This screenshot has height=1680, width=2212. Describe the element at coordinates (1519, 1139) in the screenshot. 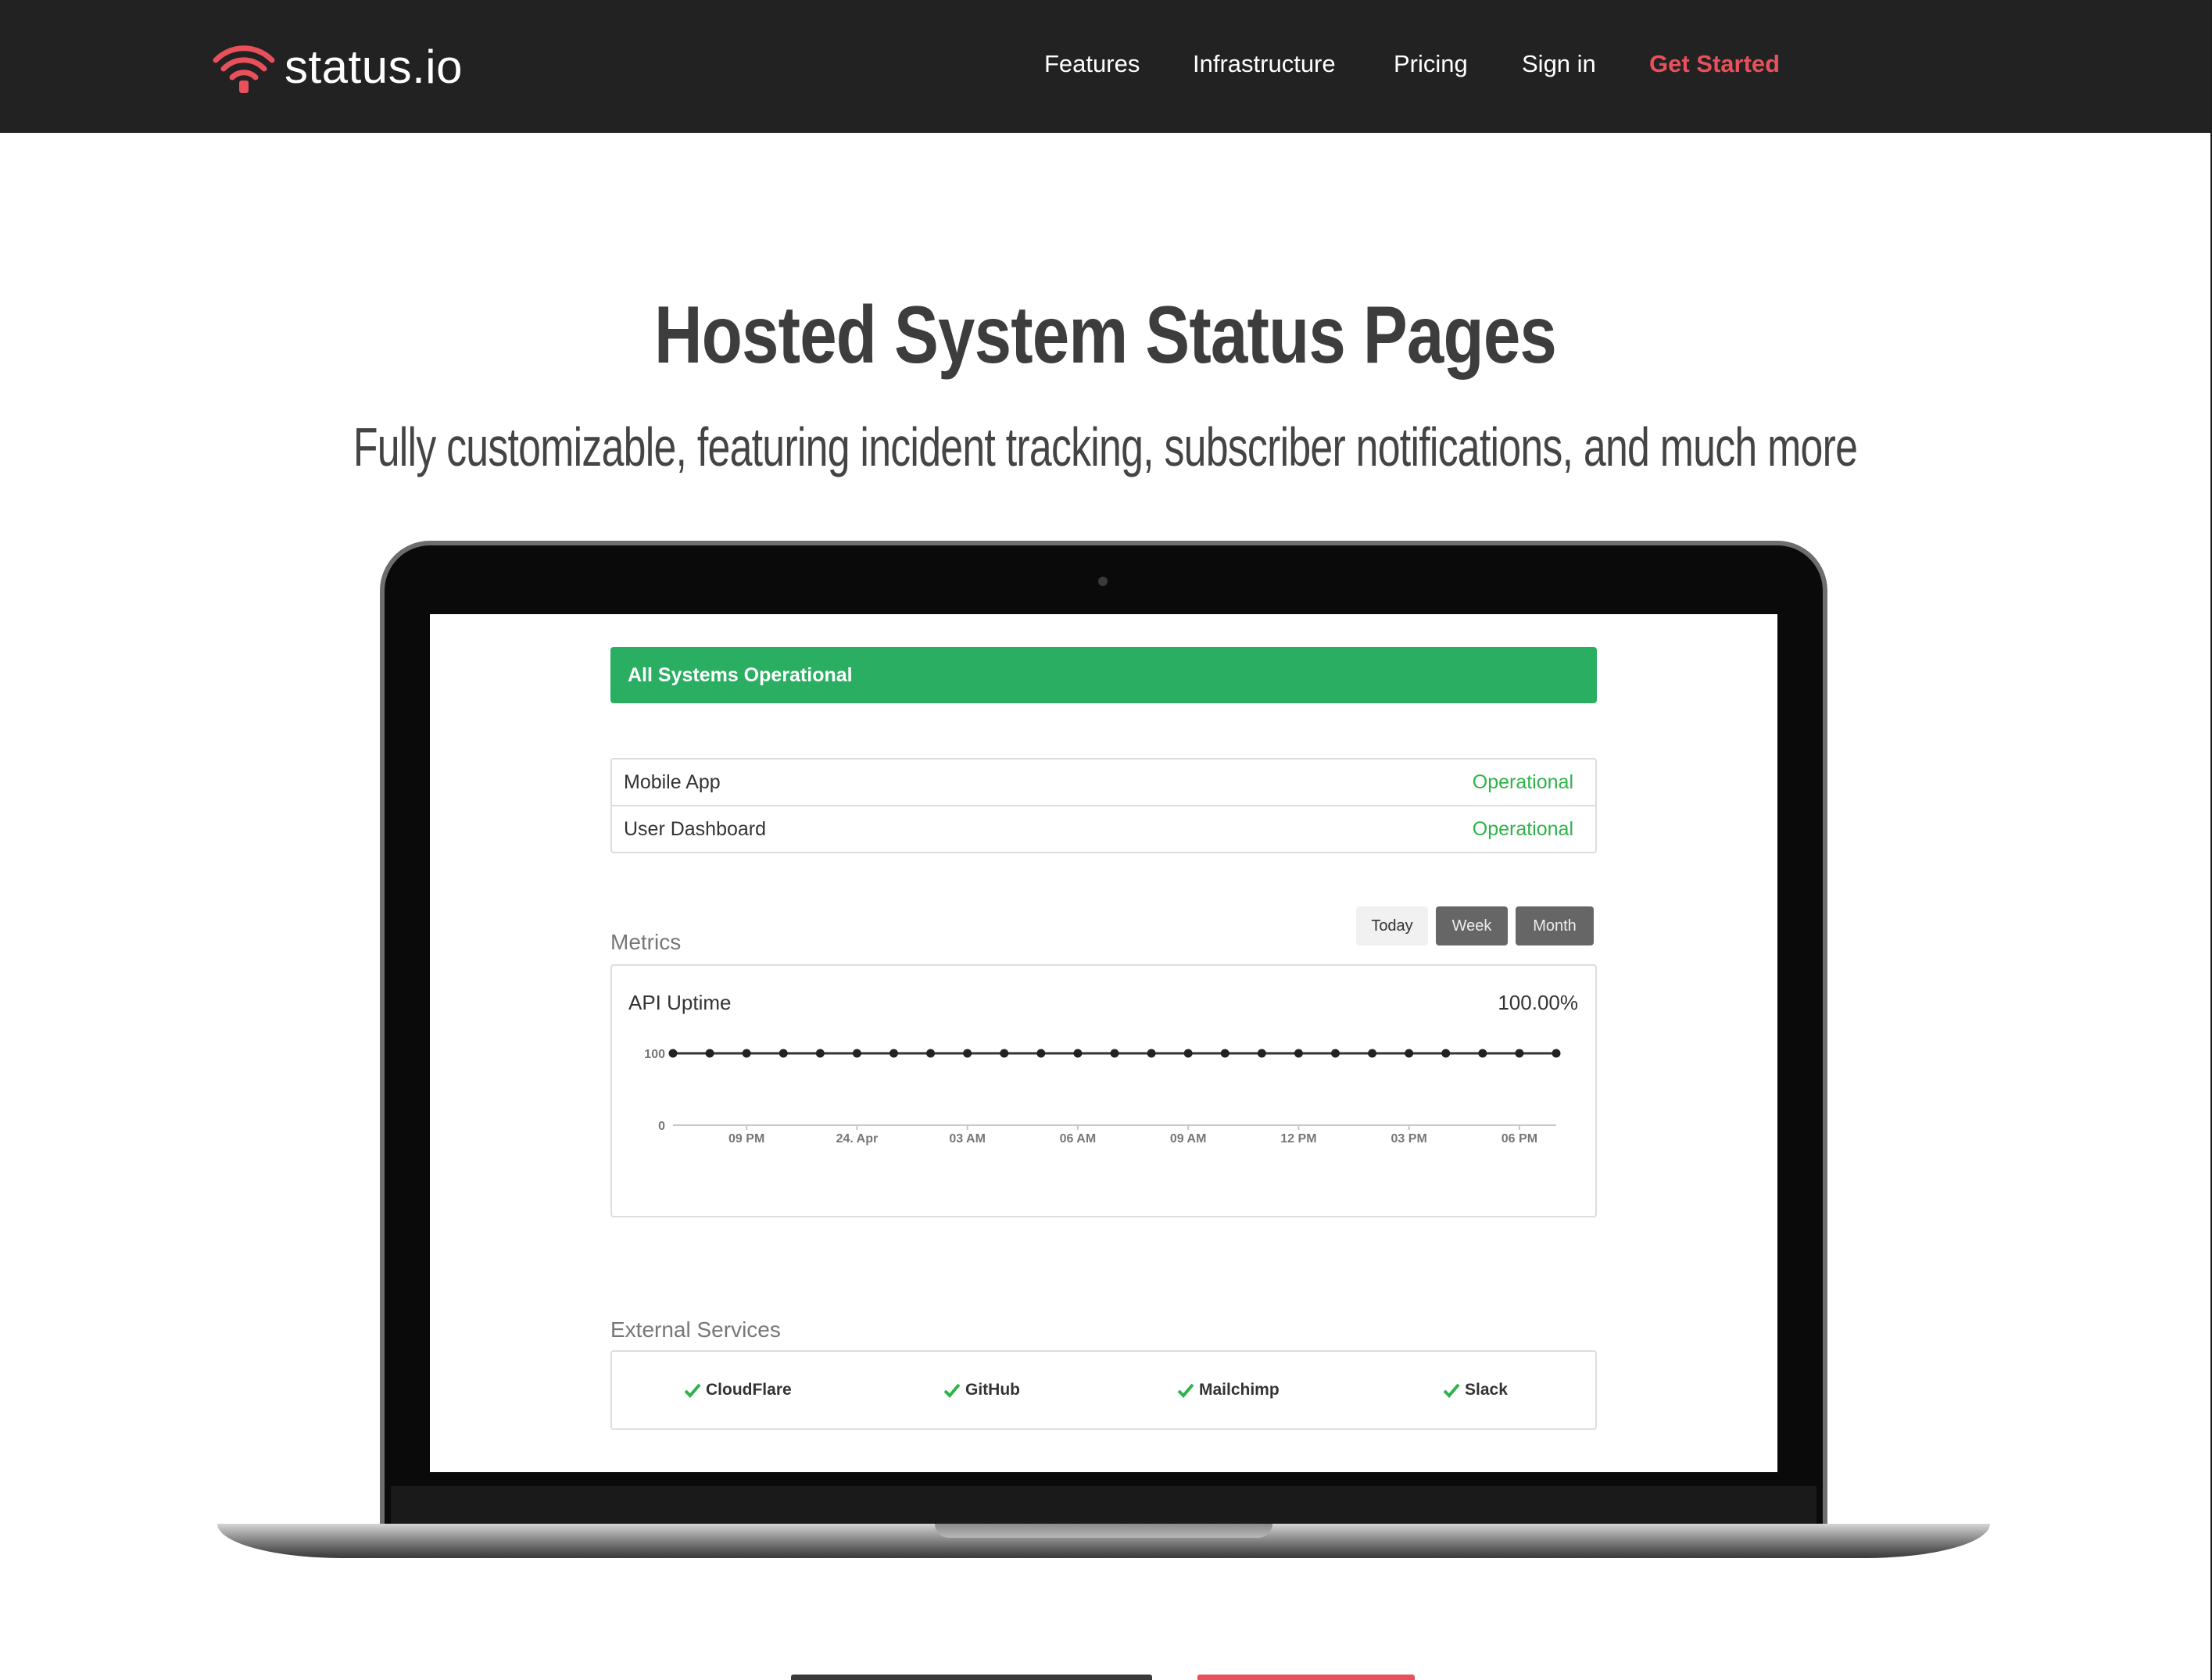

I see `x-tick-label: 06 PM` at that location.